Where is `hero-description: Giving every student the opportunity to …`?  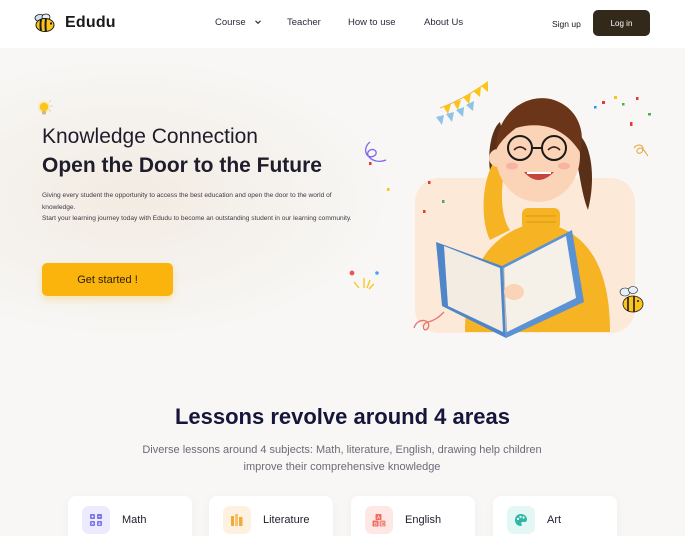 hero-description: Giving every student the opportunity to … is located at coordinates (197, 207).